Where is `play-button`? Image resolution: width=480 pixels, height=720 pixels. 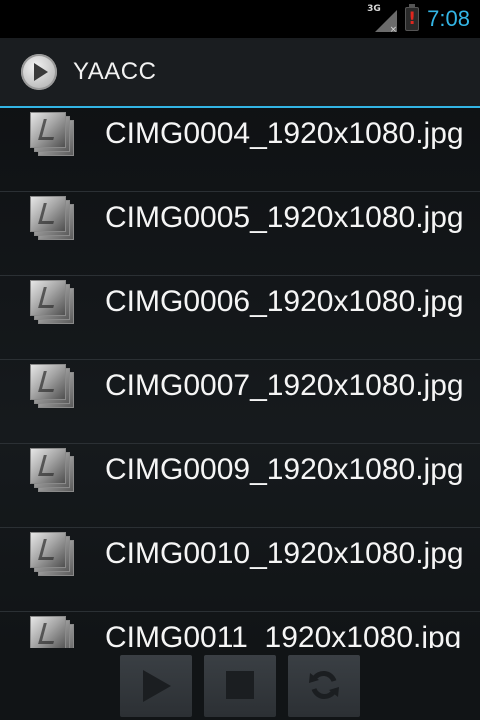
play-button is located at coordinates (156, 686).